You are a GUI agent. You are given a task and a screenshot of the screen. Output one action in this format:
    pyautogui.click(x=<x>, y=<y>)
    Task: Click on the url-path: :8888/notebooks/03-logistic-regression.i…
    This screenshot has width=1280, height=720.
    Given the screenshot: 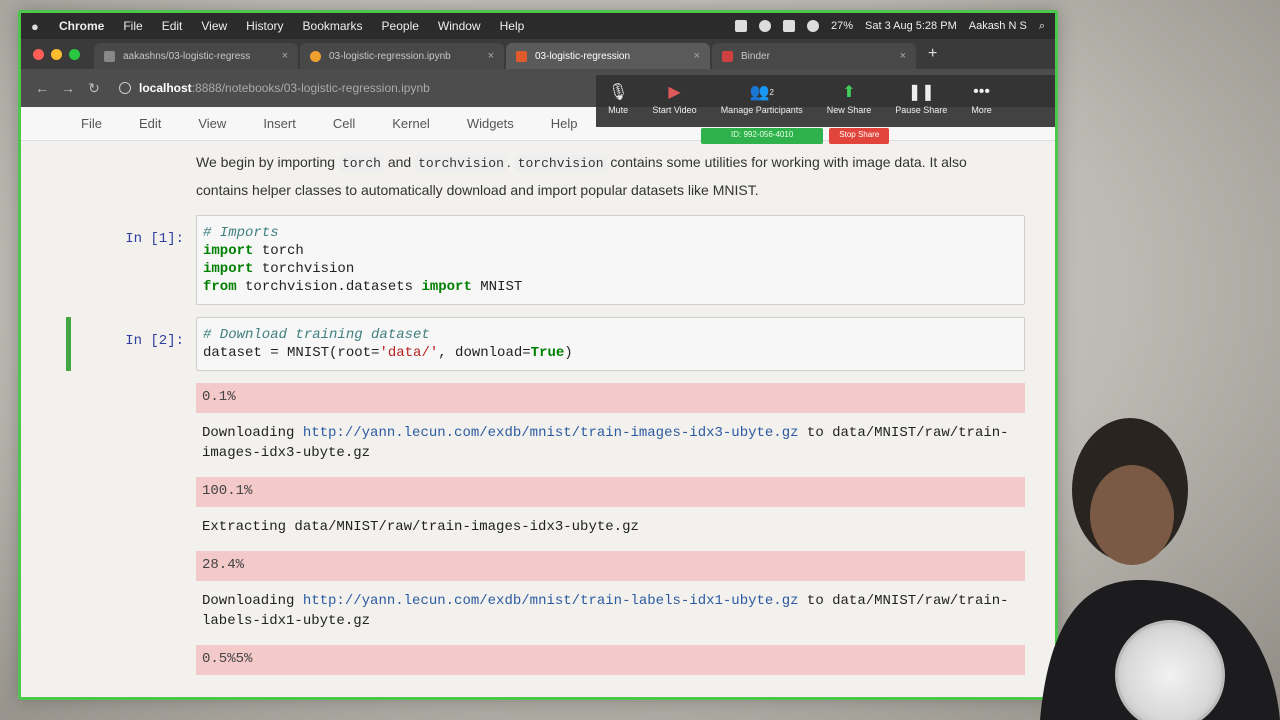 What is the action you would take?
    pyautogui.click(x=310, y=88)
    